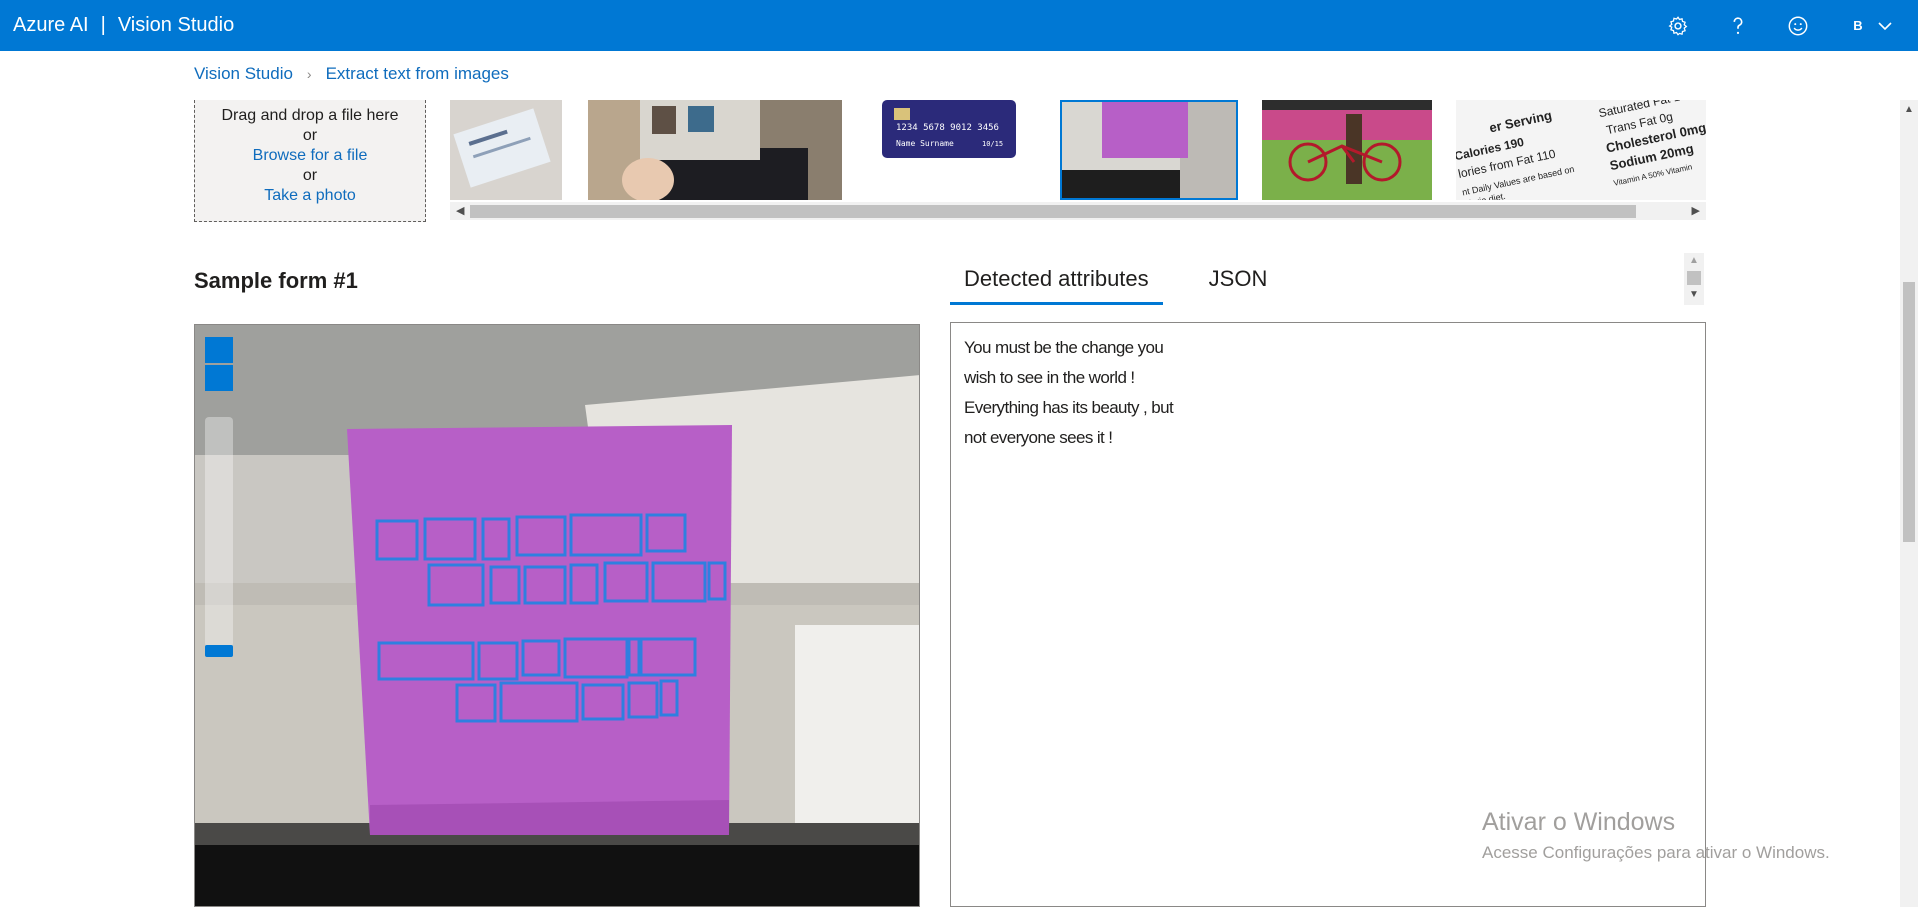 This screenshot has height=907, width=1918. I want to click on zoom-out-button, so click(219, 378).